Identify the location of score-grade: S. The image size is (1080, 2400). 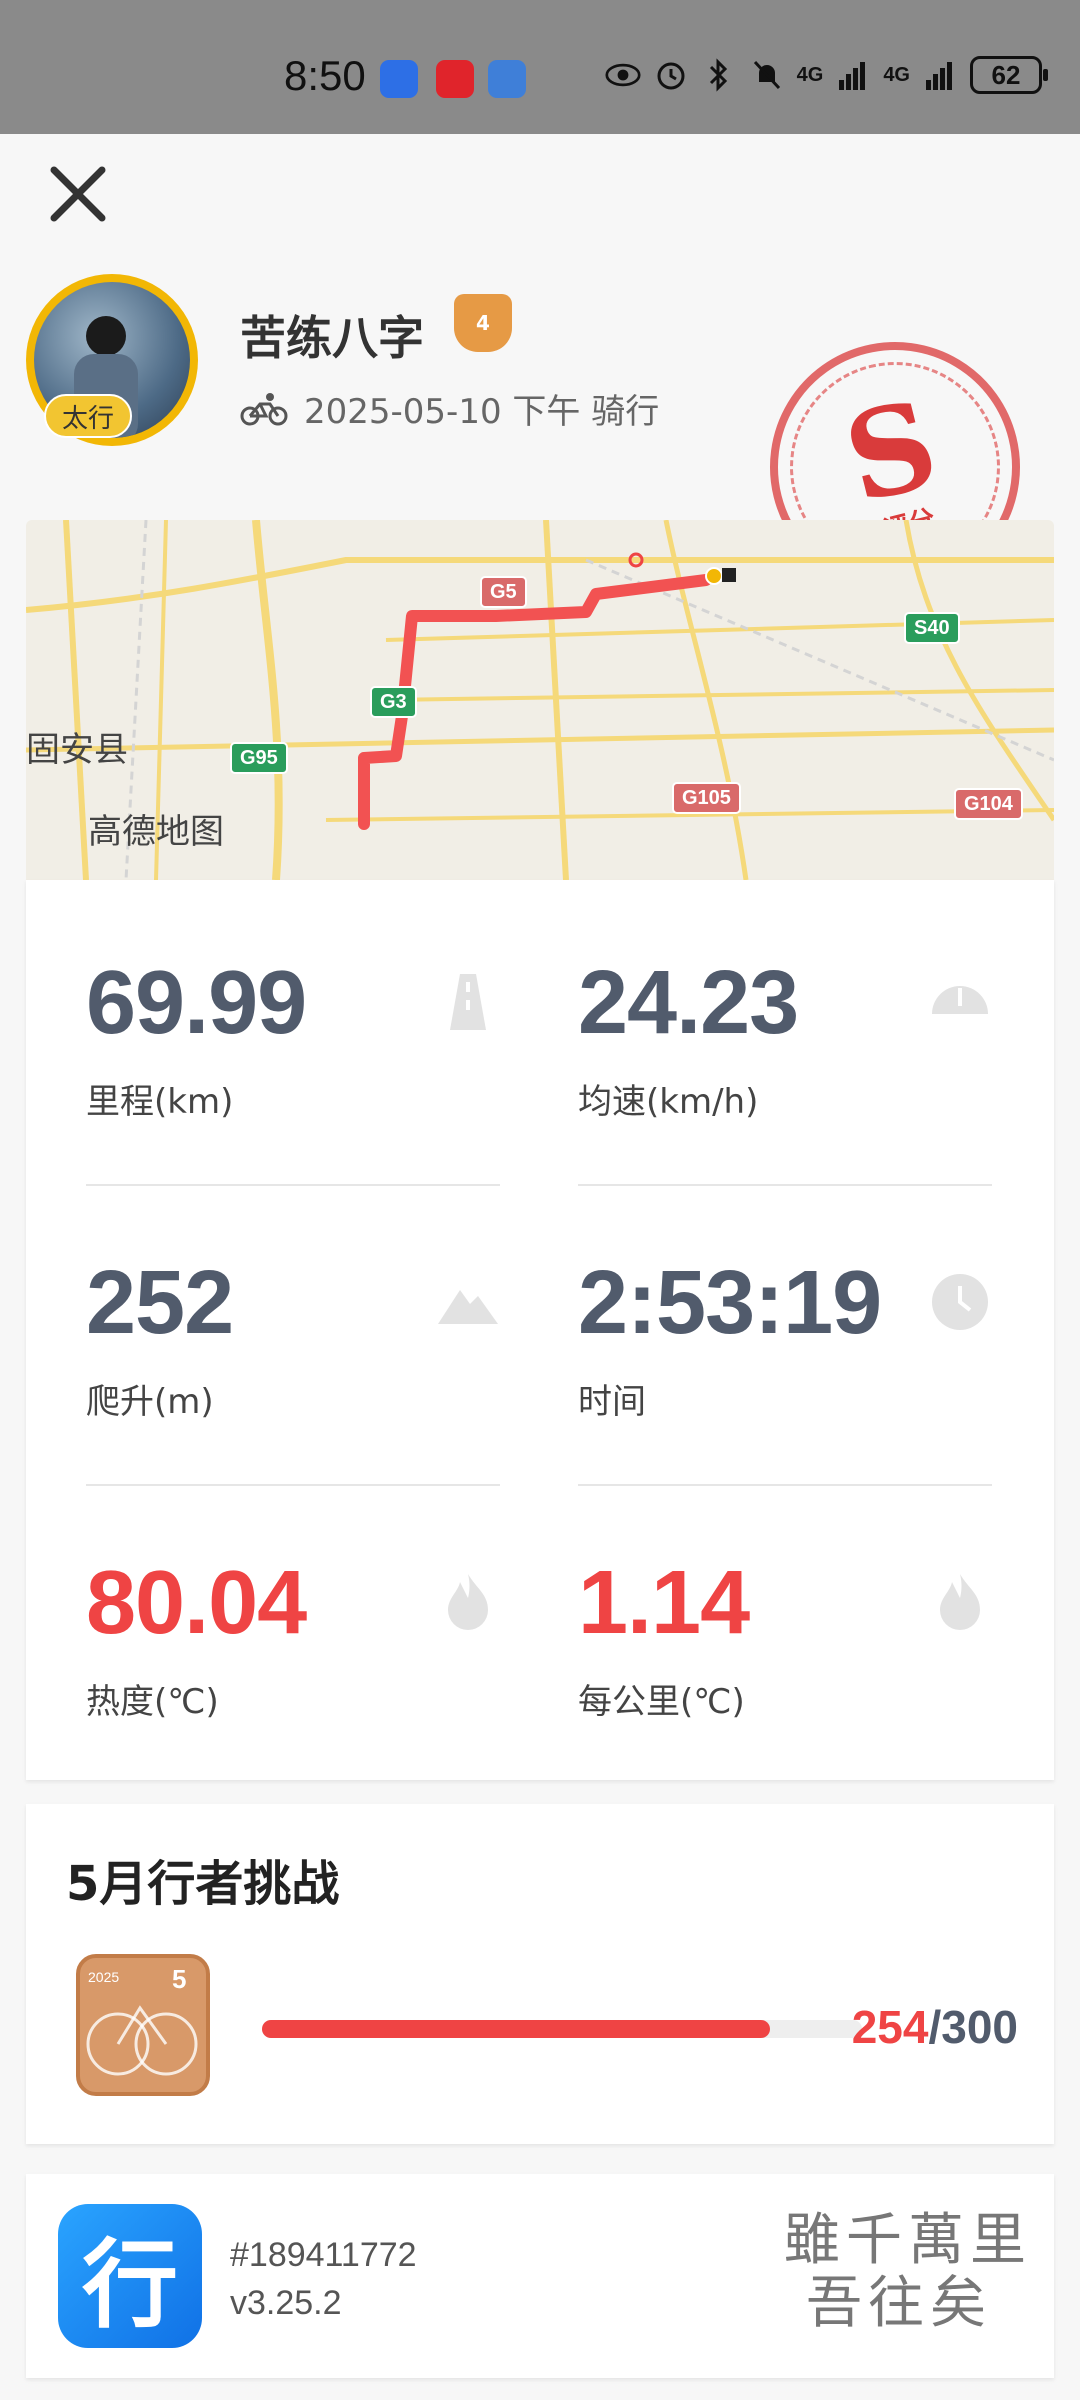
(891, 451).